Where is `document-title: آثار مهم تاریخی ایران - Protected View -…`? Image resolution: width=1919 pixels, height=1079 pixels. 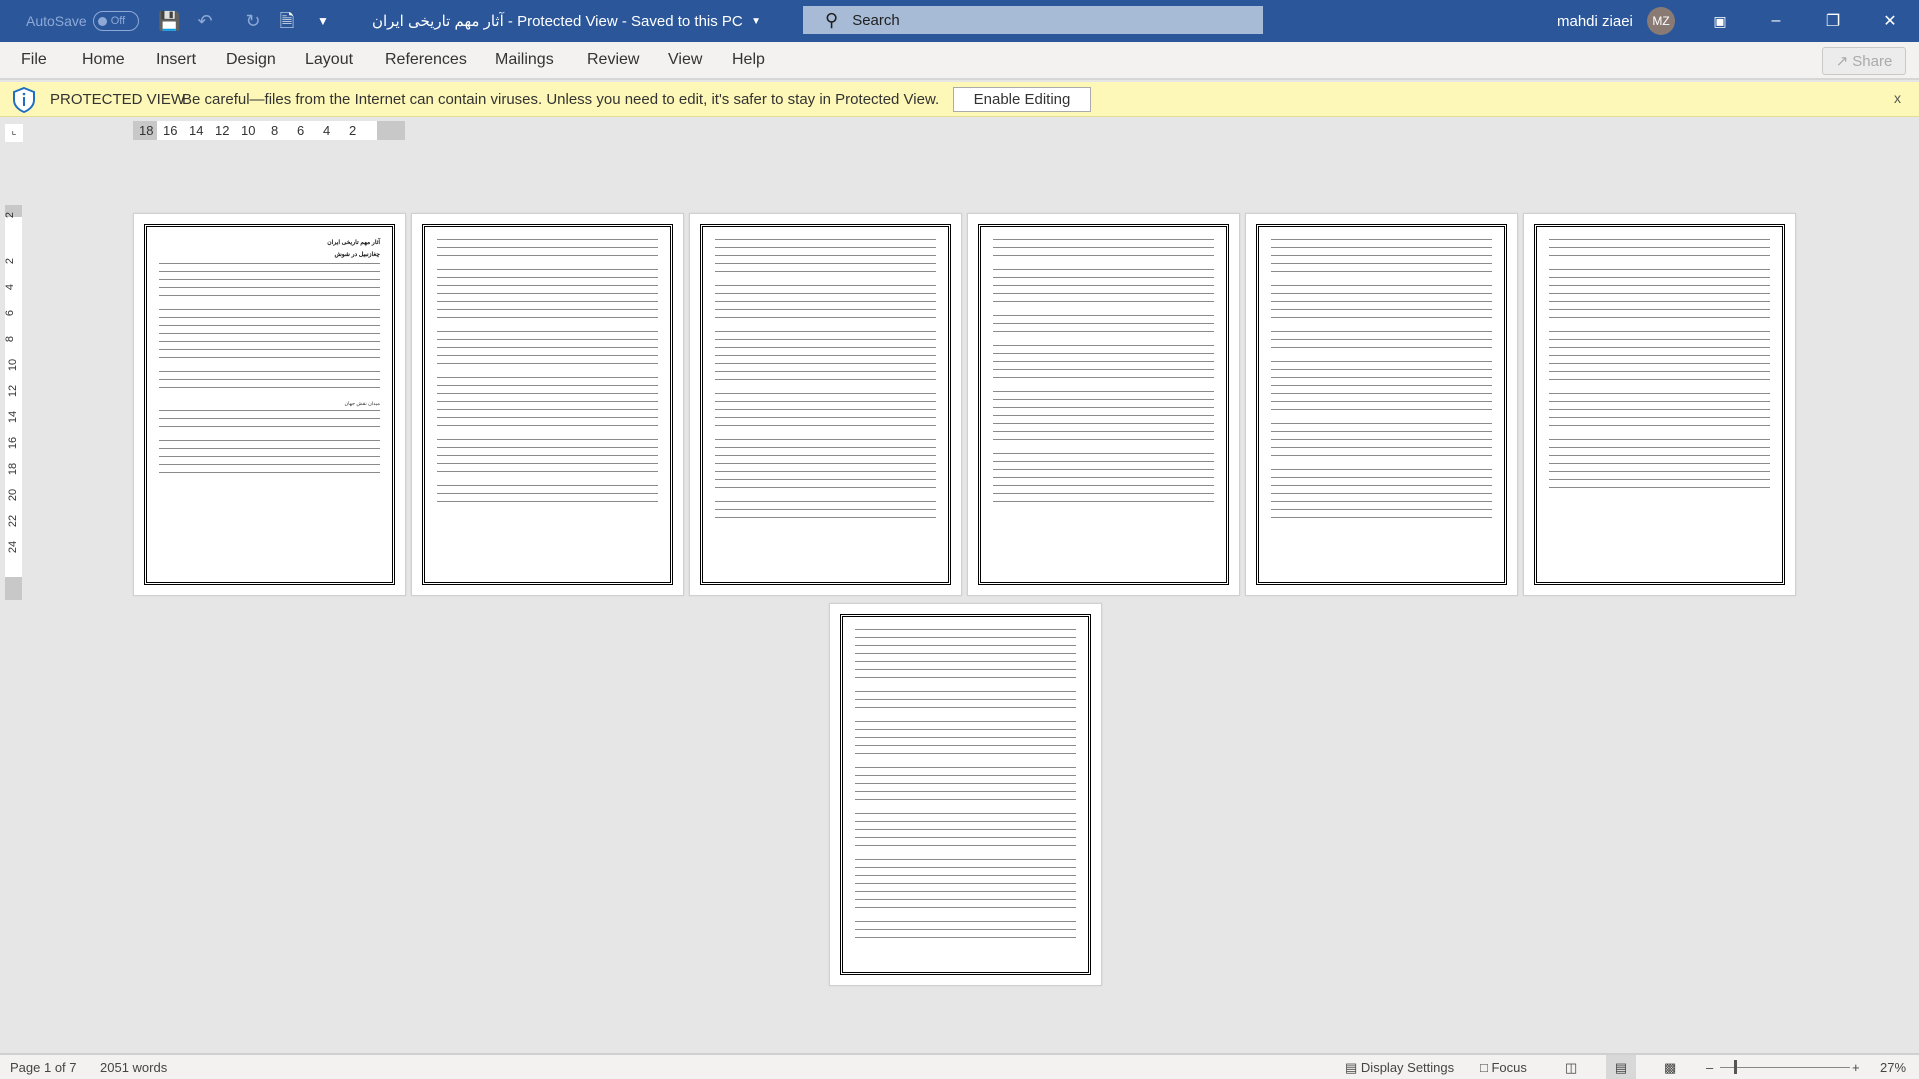
document-title: آثار مهم تاریخی ایران - Protected View -… is located at coordinates (566, 21).